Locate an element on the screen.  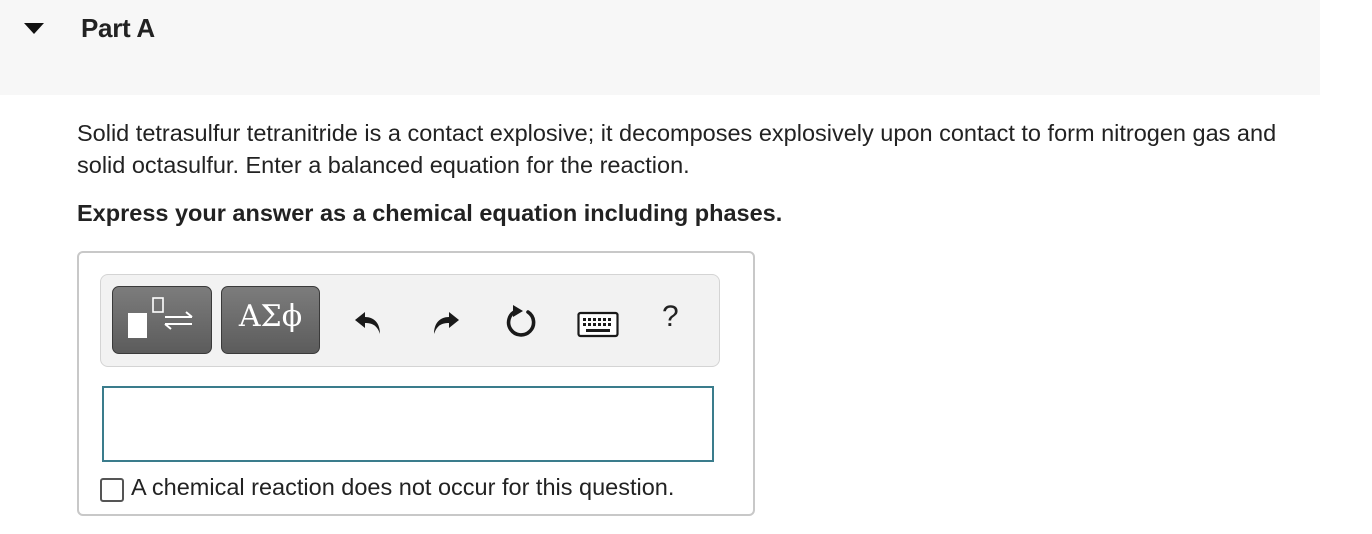
no-reaction-checkbox is located at coordinates (112, 490).